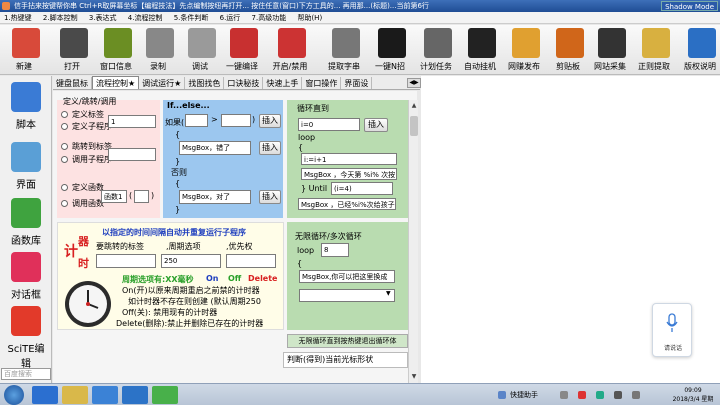 The image size is (720, 405). What do you see at coordinates (60, 18) in the screenshot?
I see `menu-item-script: 2.脚本控制` at bounding box center [60, 18].